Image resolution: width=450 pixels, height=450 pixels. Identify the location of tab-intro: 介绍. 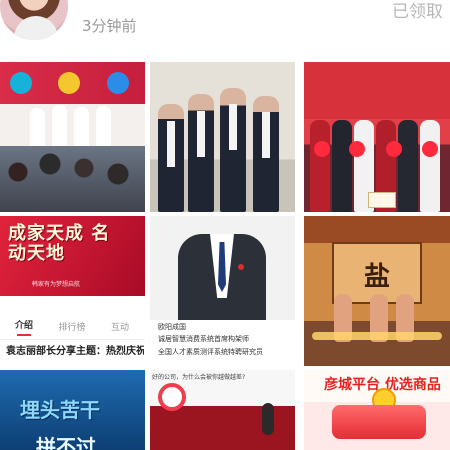
(24, 327).